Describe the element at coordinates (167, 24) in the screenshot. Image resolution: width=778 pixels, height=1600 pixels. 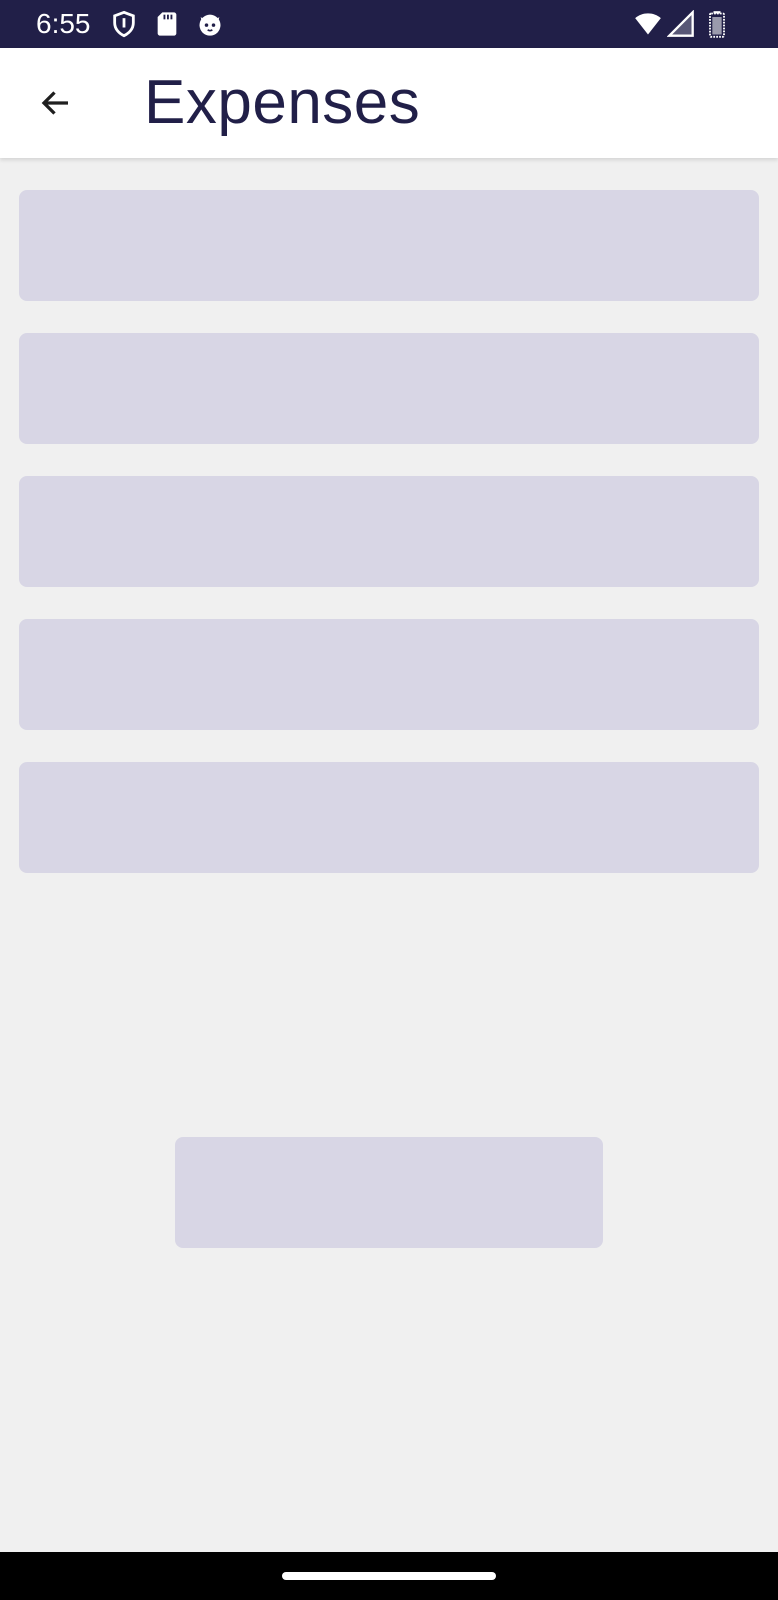
I see `sd-card-icon` at that location.